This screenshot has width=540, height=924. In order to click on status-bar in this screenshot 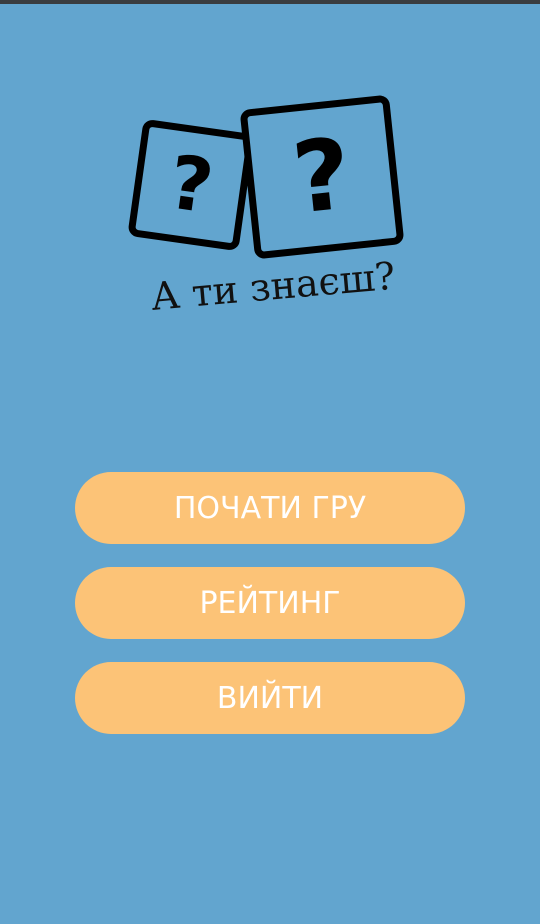, I will do `click(270, 2)`.